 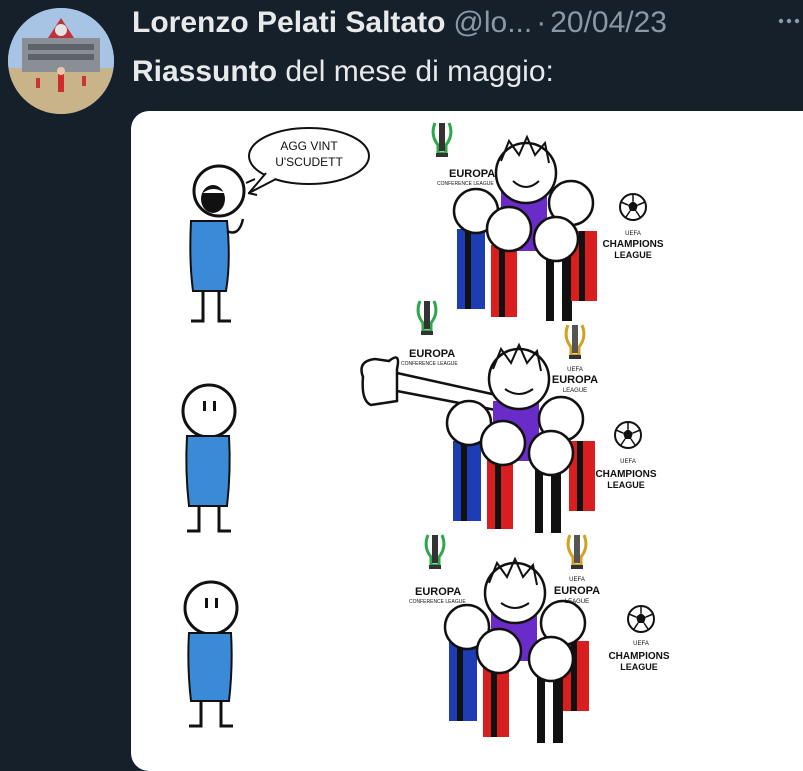 I want to click on champions-uefa-1: UEFA, so click(x=633, y=234).